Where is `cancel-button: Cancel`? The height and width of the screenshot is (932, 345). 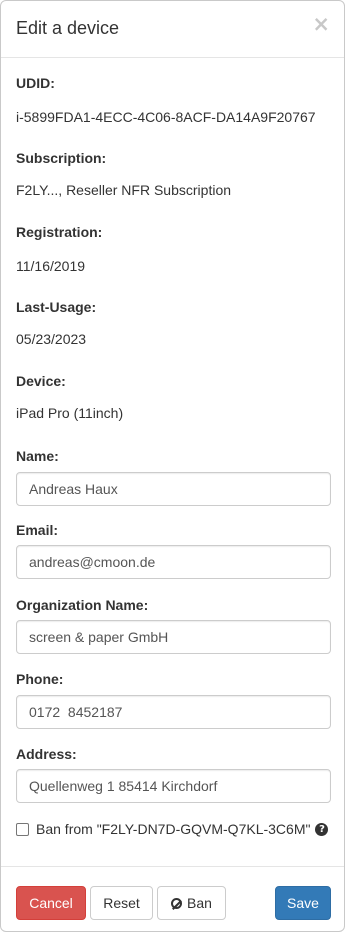
cancel-button: Cancel is located at coordinates (51, 903).